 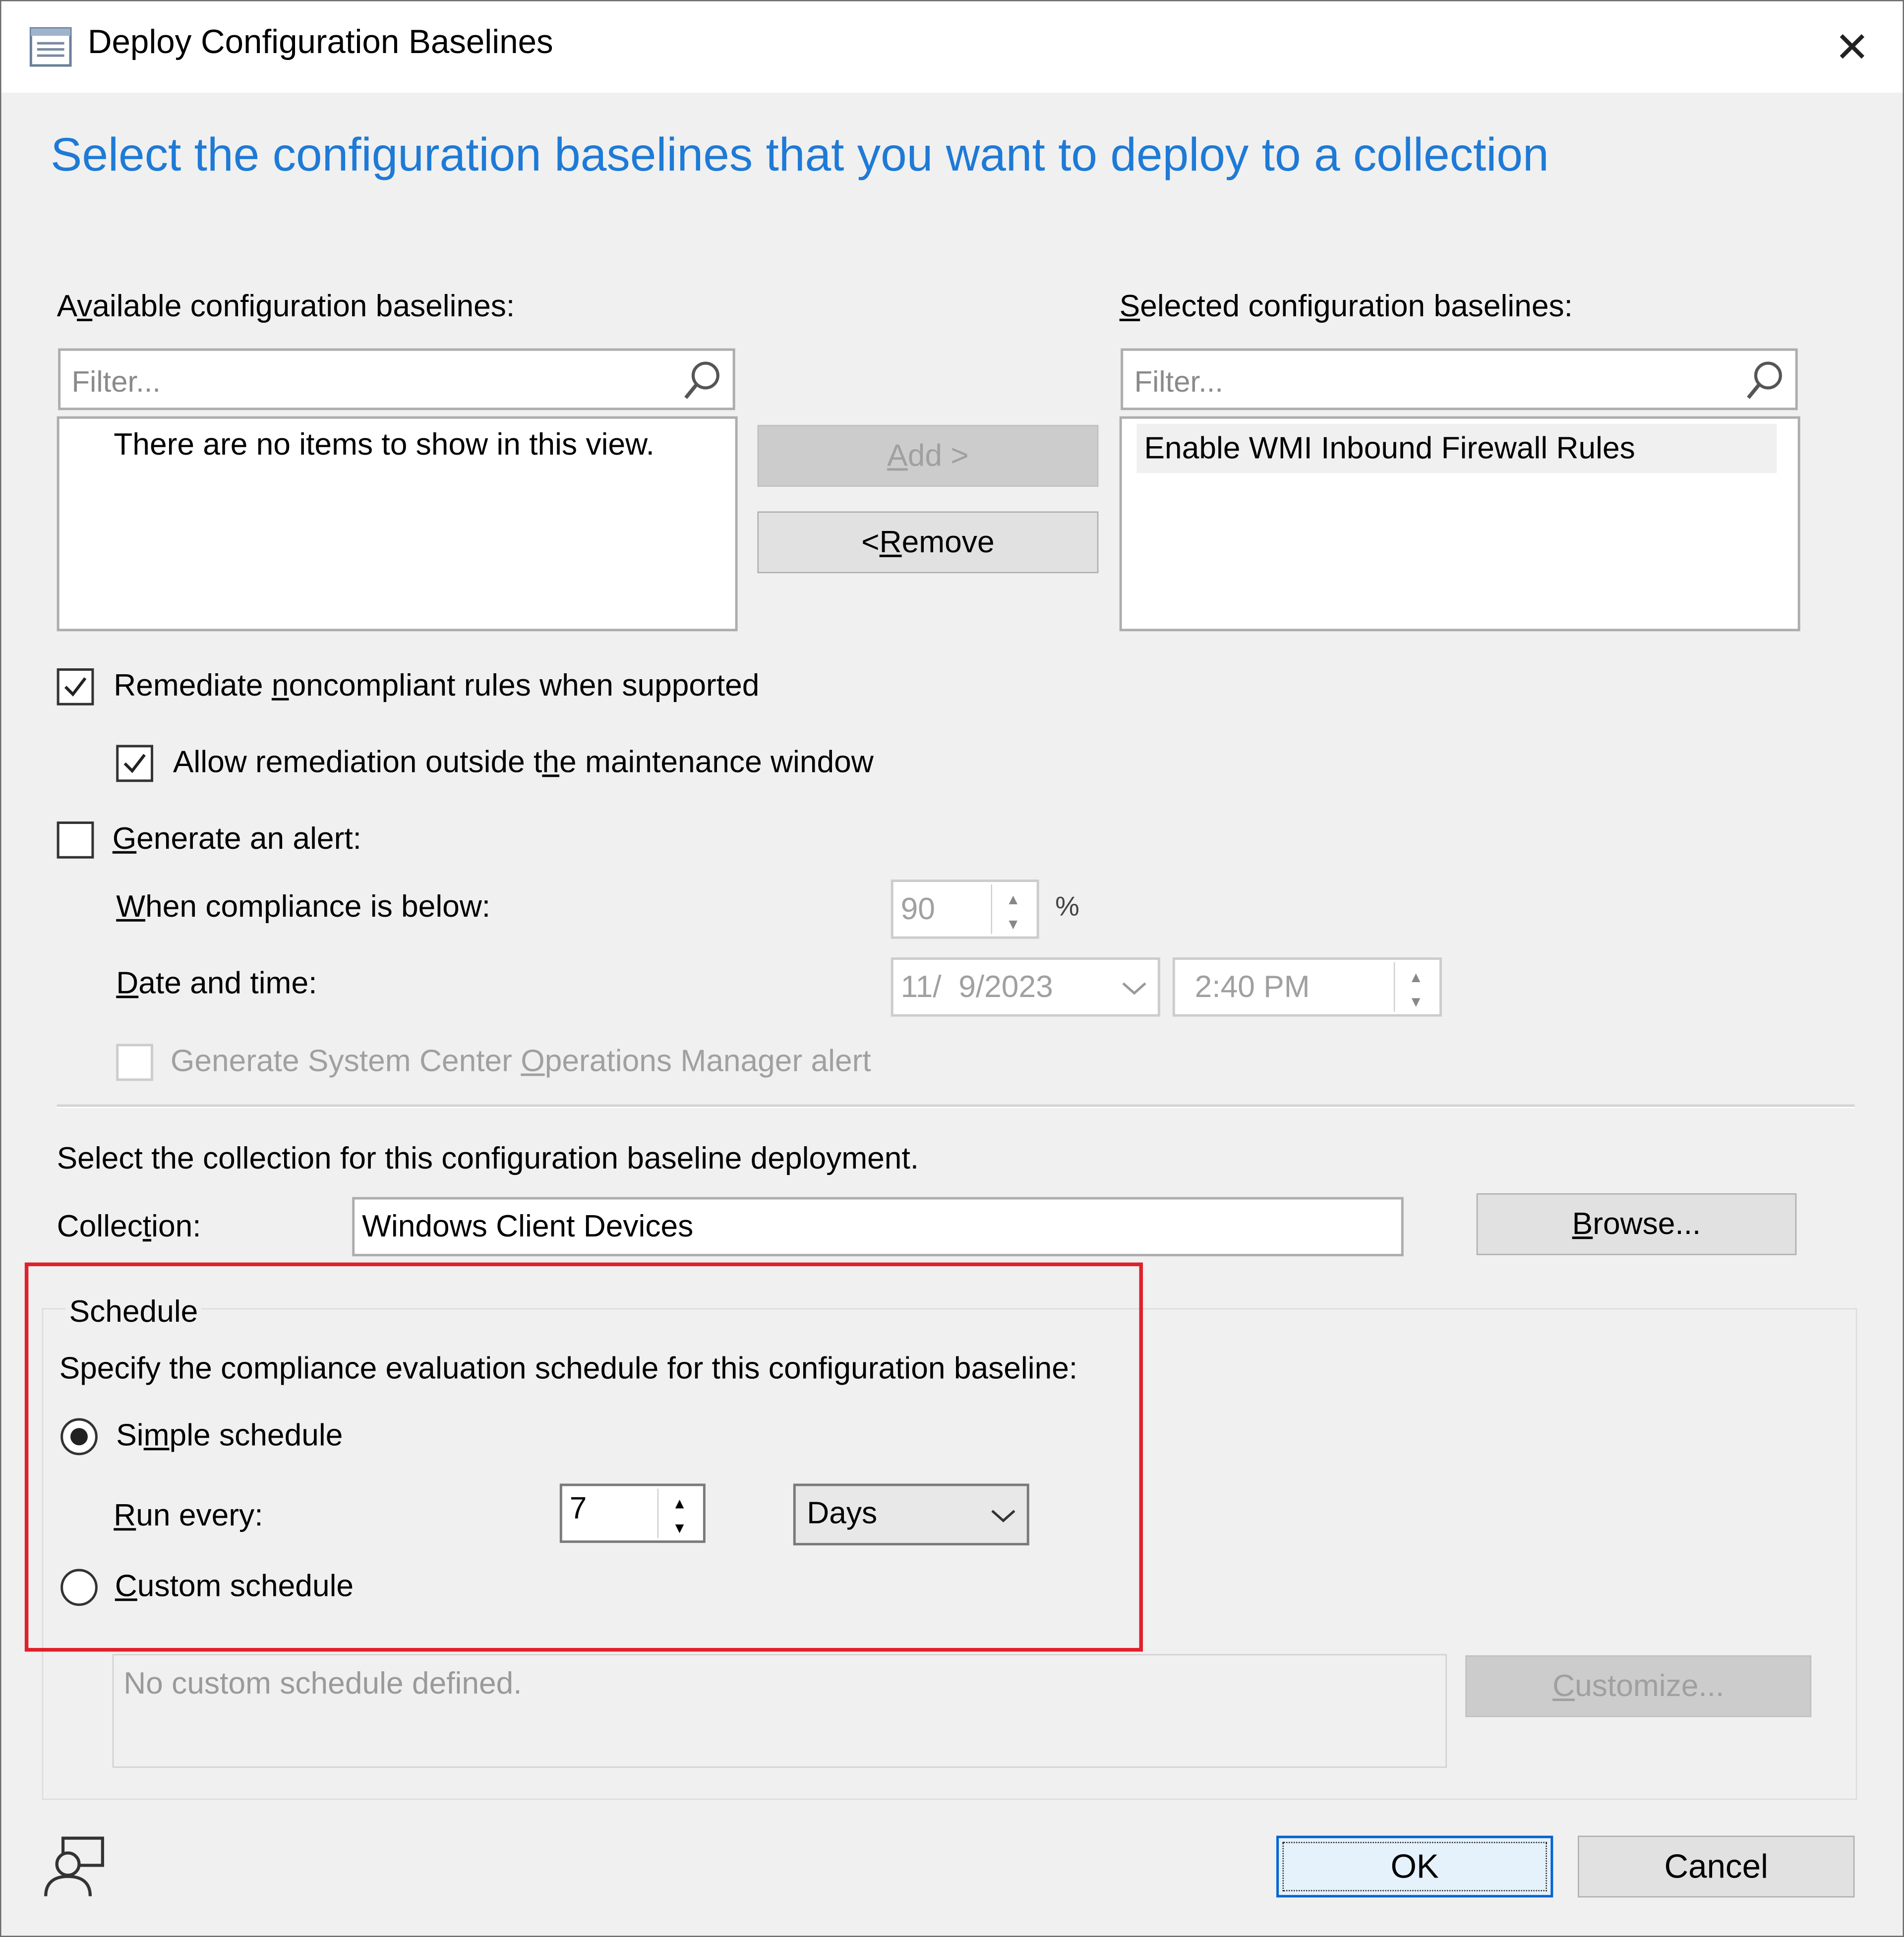 I want to click on list-item-label: Enable WMI Inbound Firewall Rules, so click(x=1389, y=448).